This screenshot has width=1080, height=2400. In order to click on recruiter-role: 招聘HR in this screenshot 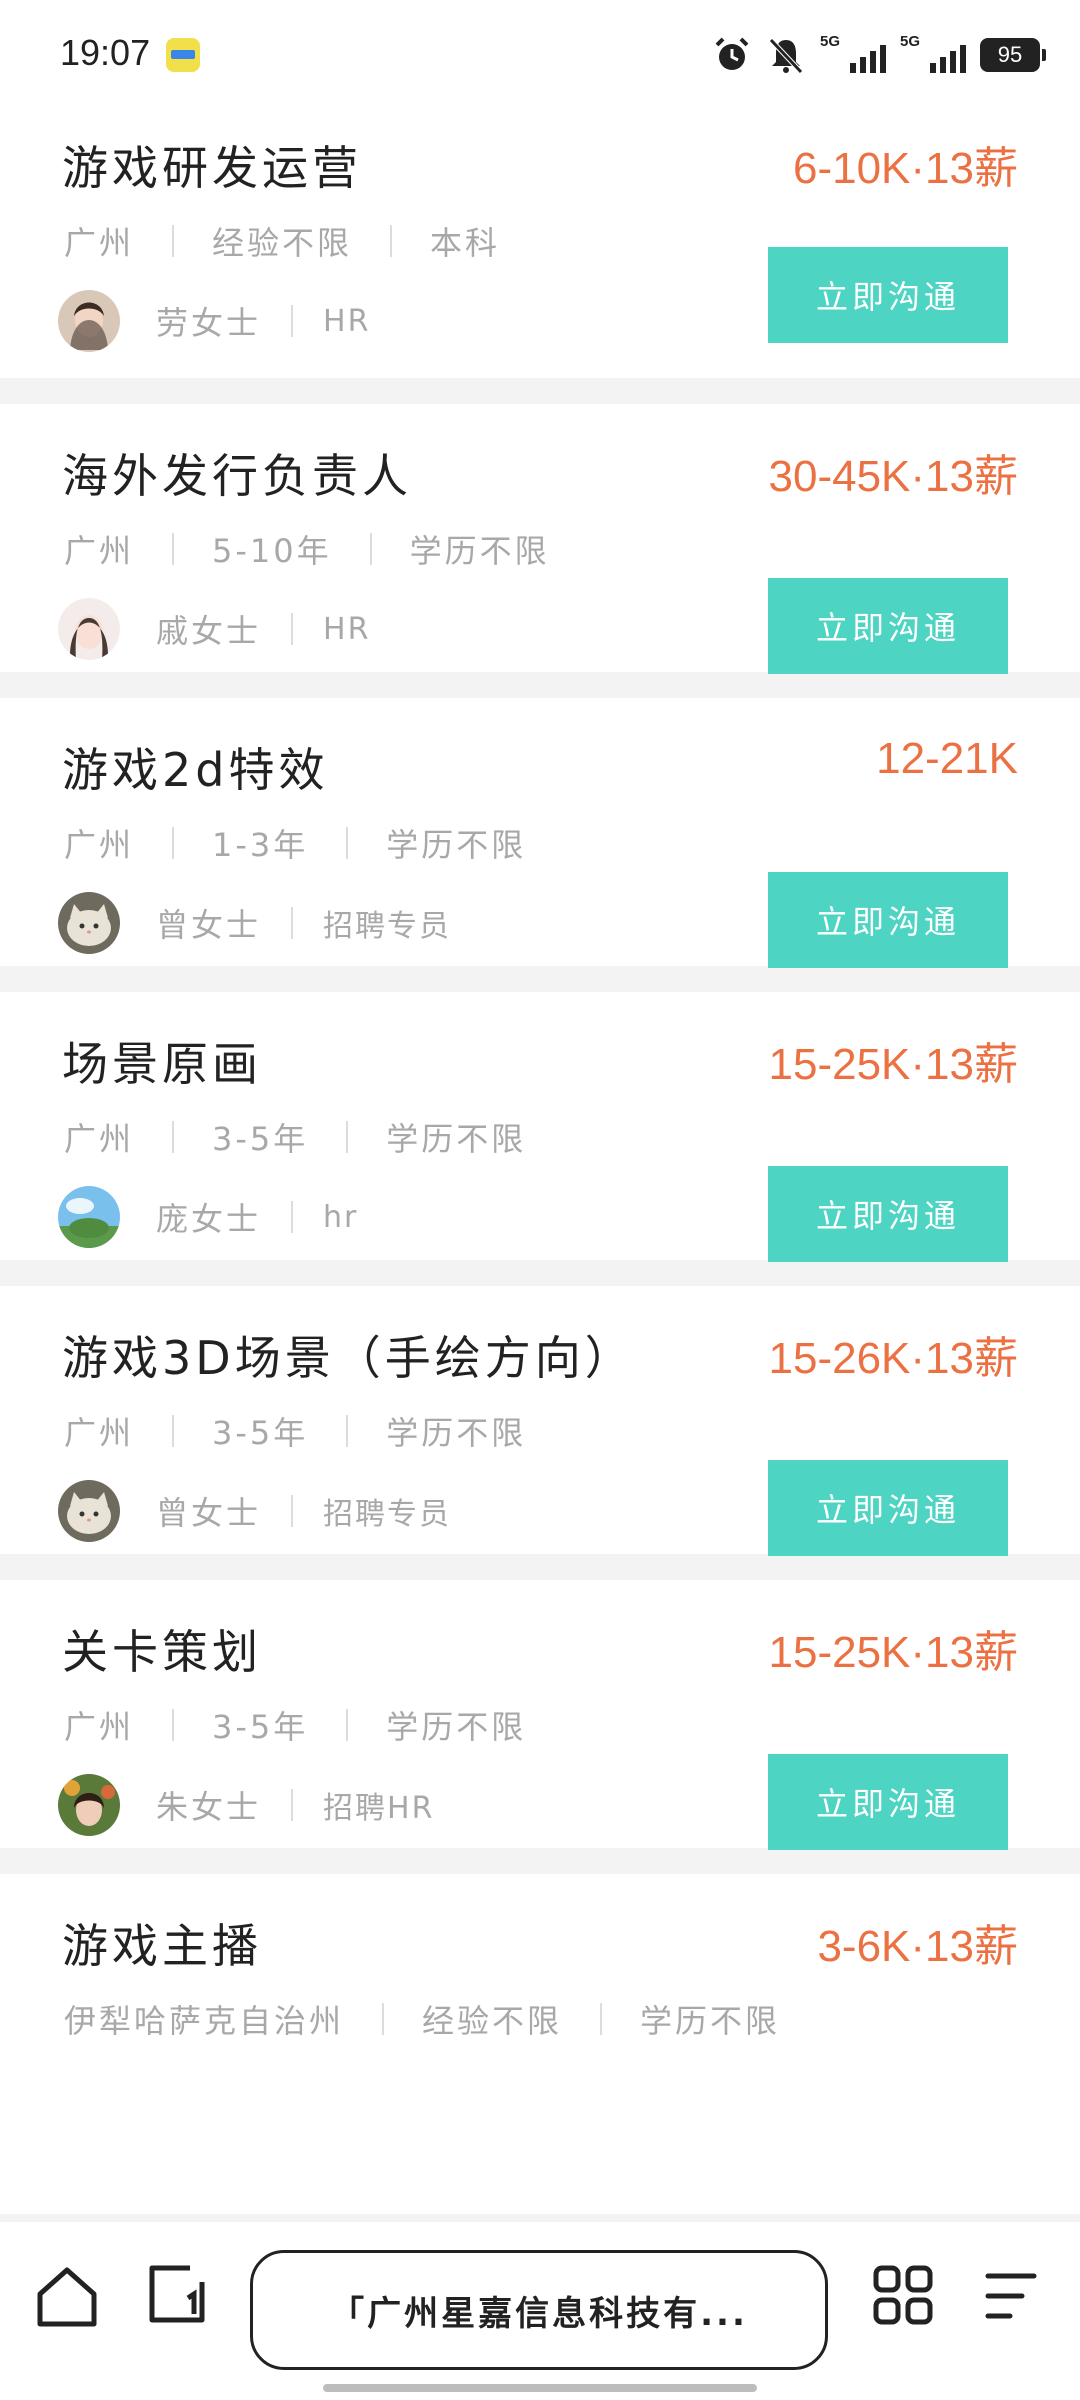, I will do `click(379, 1808)`.